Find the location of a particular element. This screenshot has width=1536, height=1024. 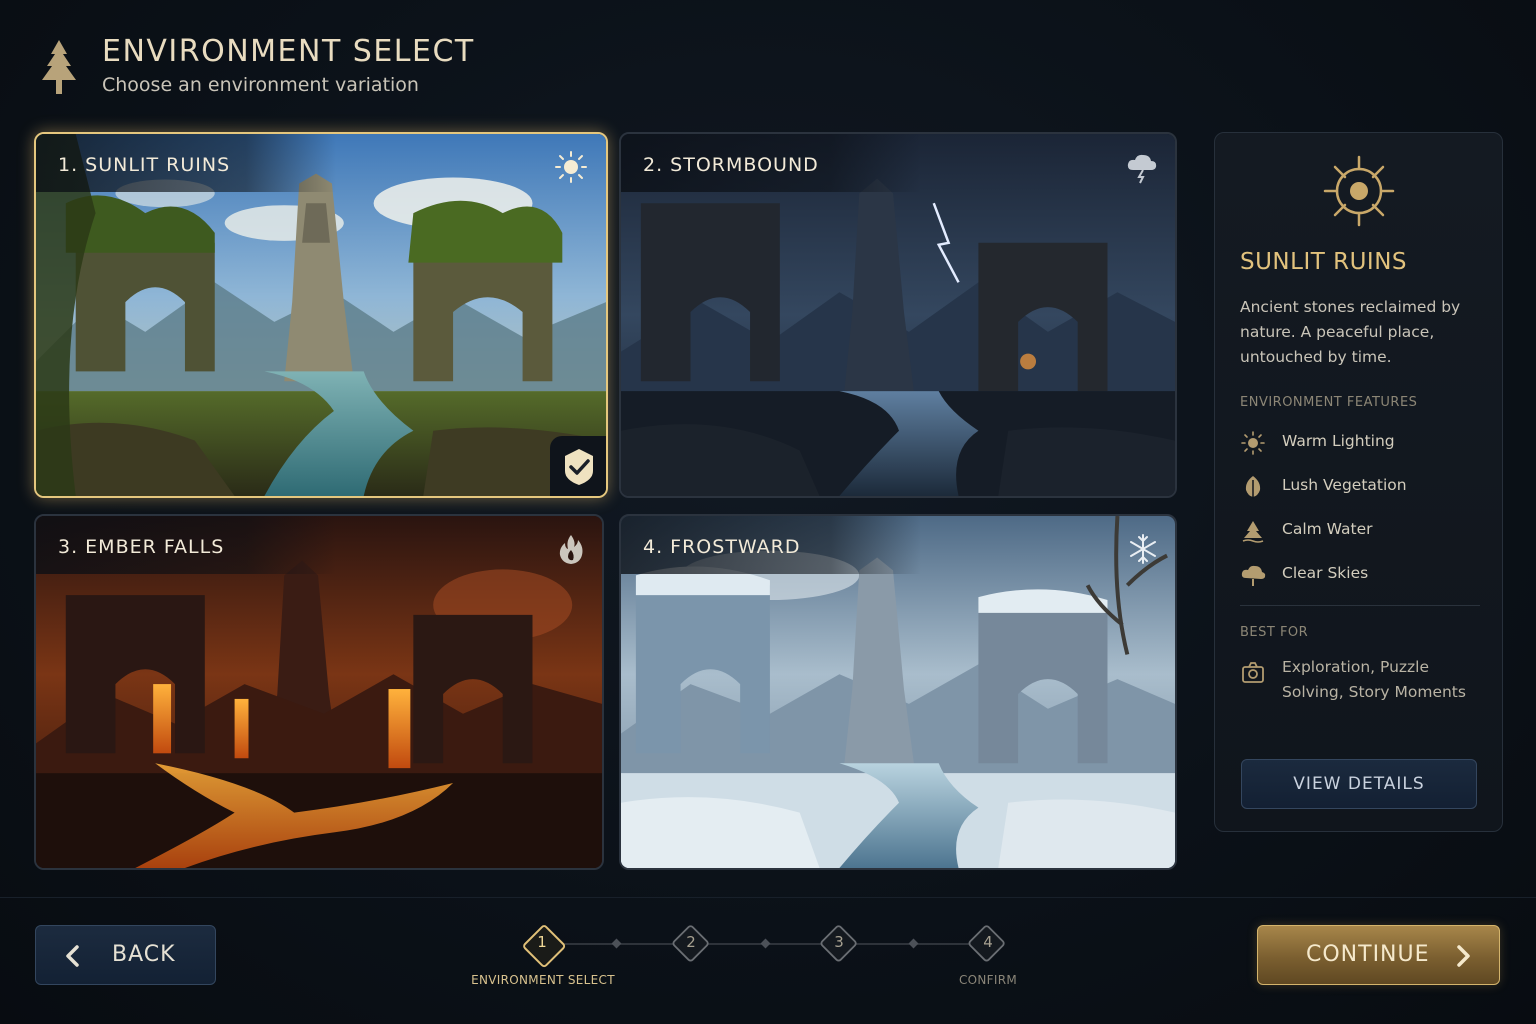

pine-tree-icon is located at coordinates (59, 67).